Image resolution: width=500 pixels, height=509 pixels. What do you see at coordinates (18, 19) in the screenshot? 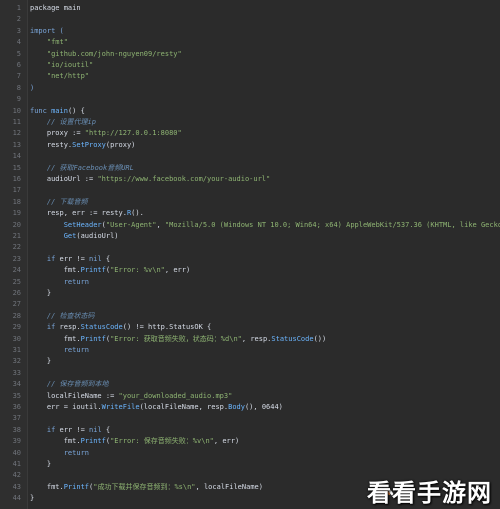
I see `line-number: 2` at bounding box center [18, 19].